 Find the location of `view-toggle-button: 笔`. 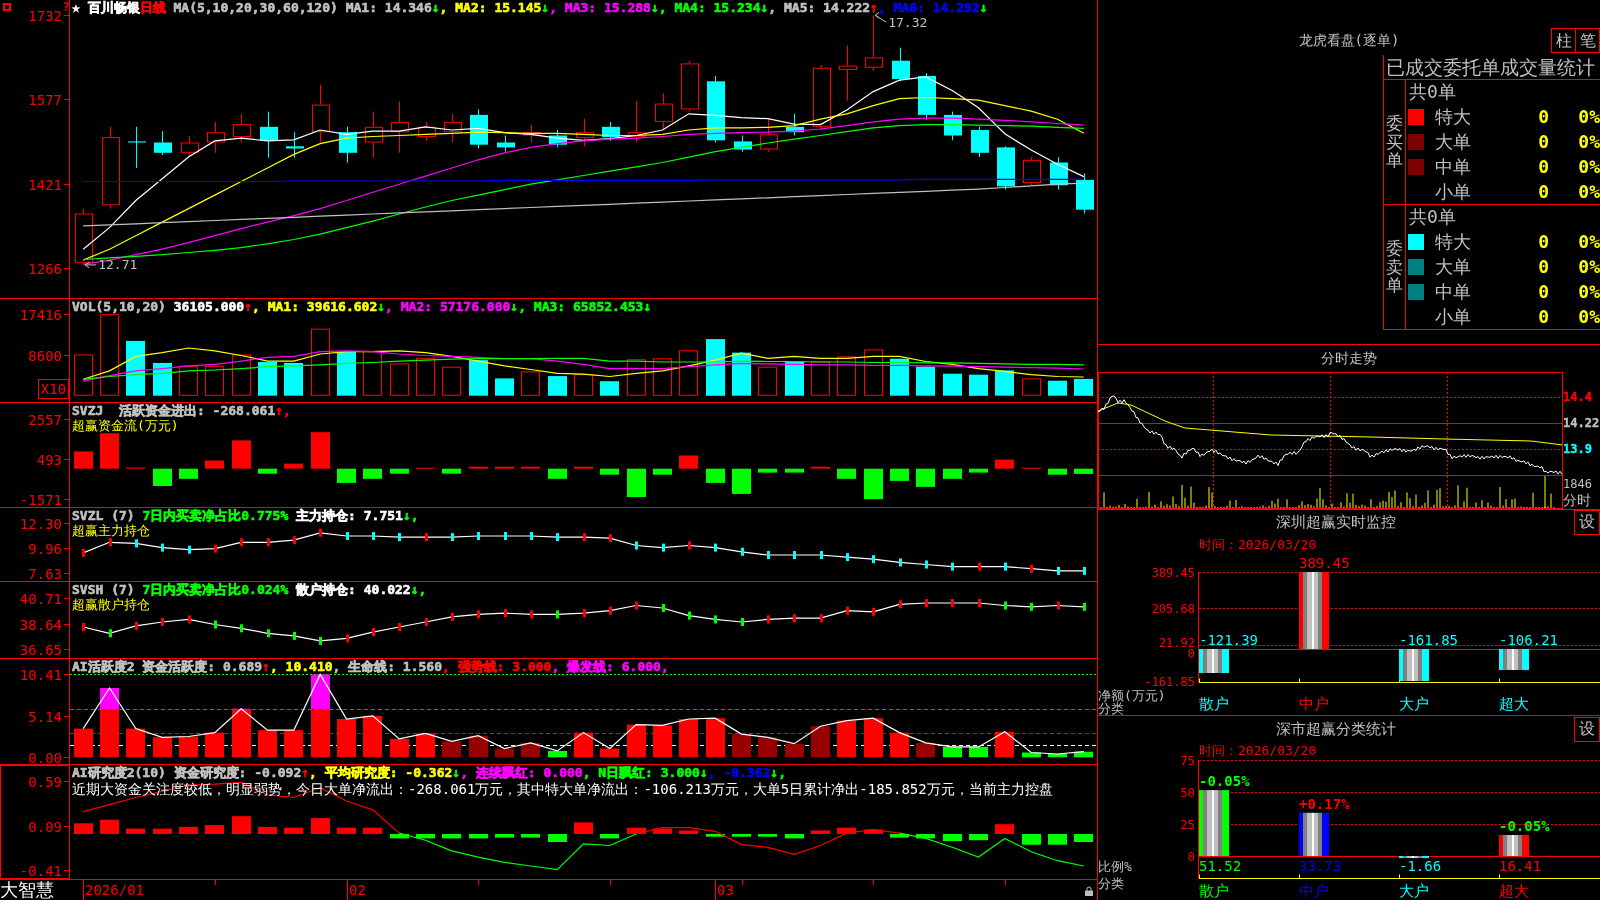

view-toggle-button: 笔 is located at coordinates (1588, 40).